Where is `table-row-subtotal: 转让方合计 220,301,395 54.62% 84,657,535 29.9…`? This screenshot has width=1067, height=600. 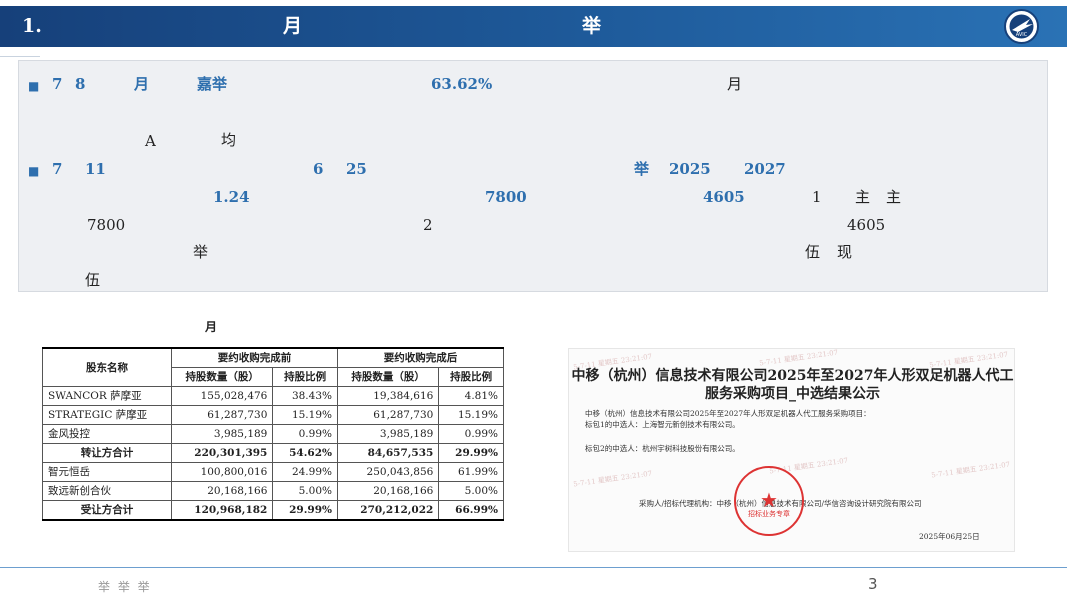 table-row-subtotal: 转让方合计 220,301,395 54.62% 84,657,535 29.9… is located at coordinates (273, 453).